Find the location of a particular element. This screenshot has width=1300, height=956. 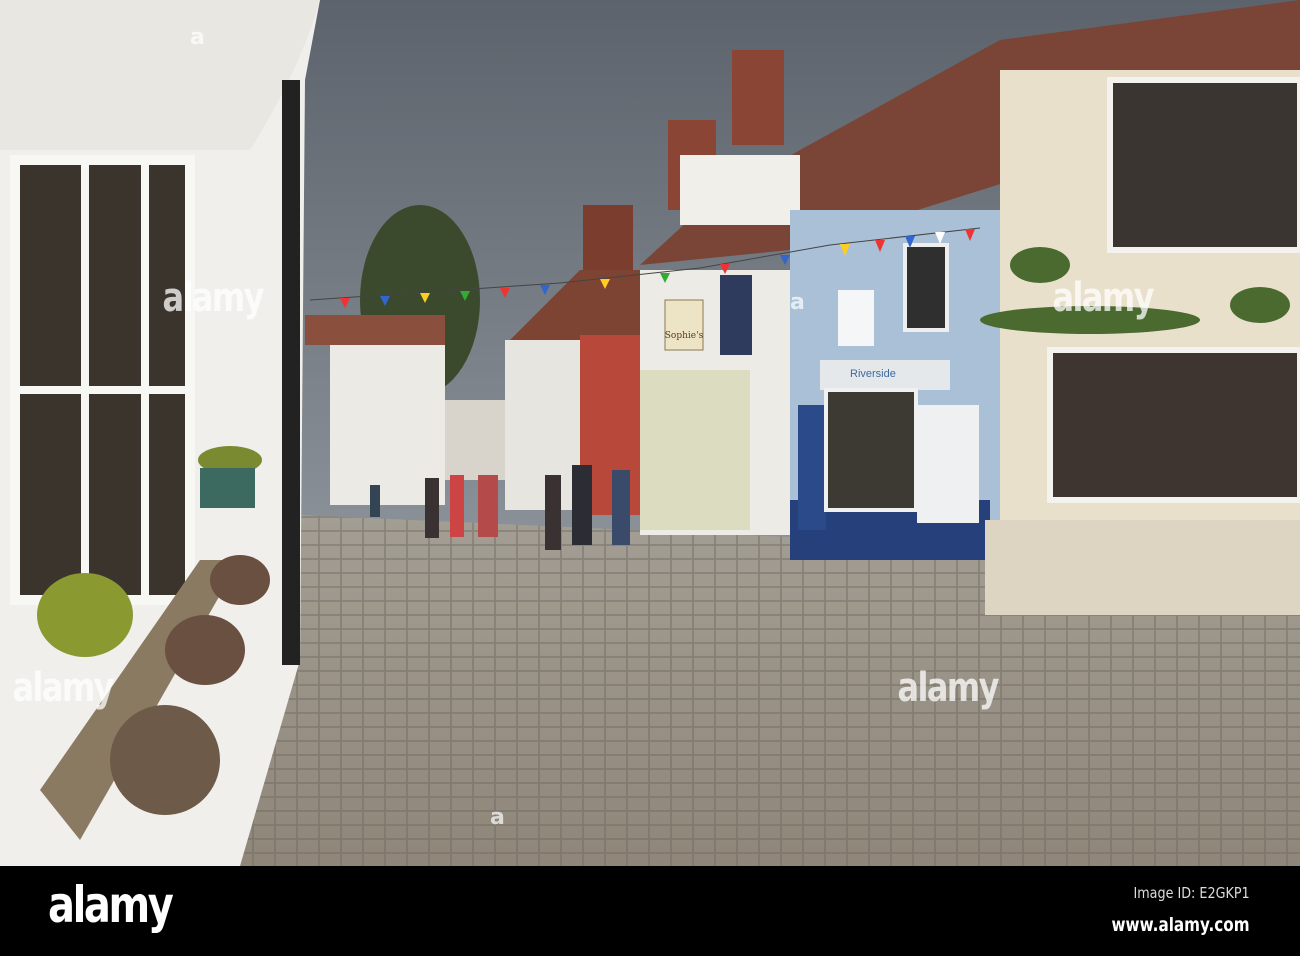

shop-window is located at coordinates (102, 380).